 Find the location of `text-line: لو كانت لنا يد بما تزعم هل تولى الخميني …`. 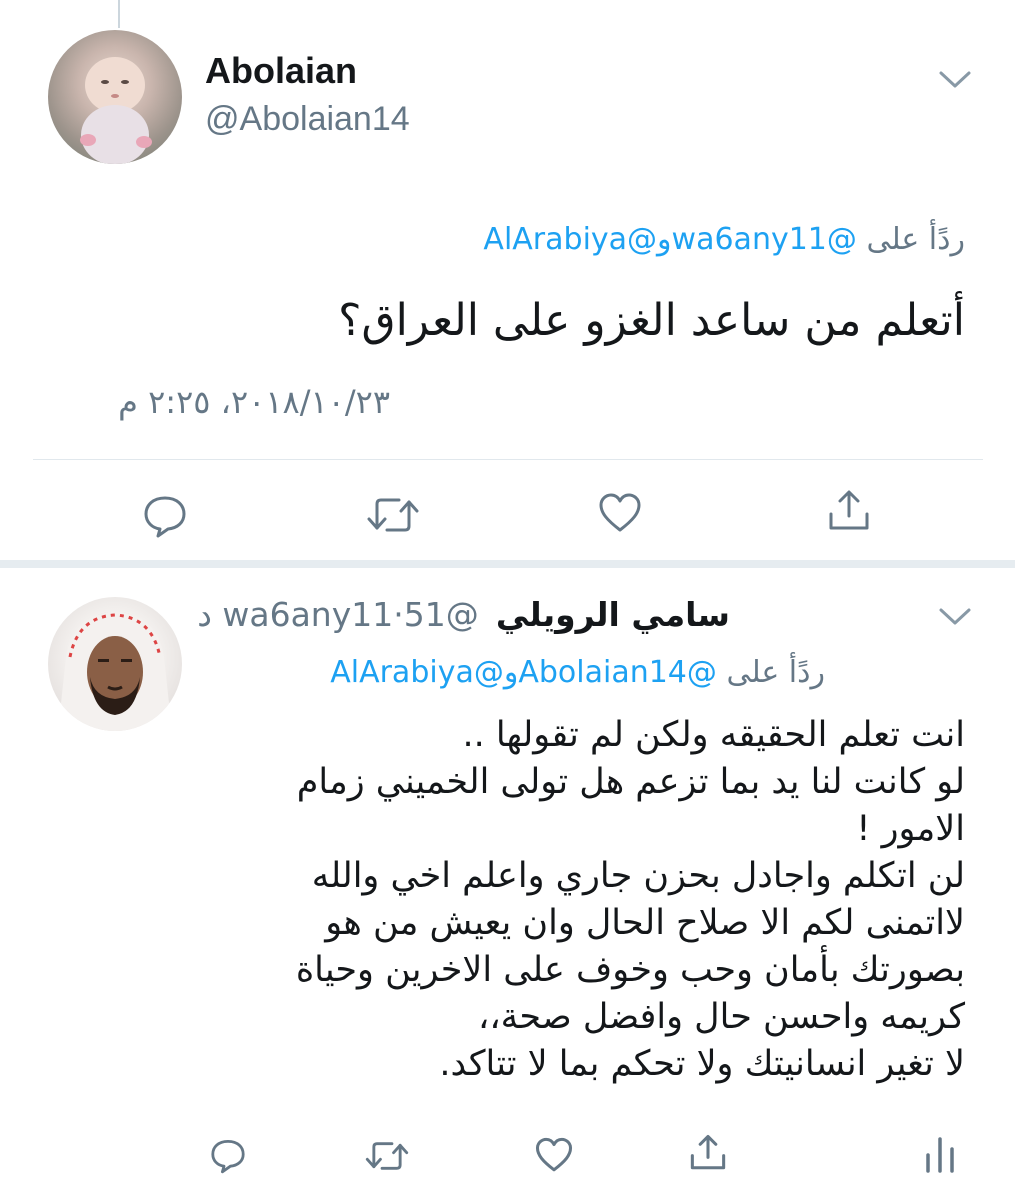

text-line: لو كانت لنا يد بما تزعم هل تولى الخميني … is located at coordinates (630, 782).